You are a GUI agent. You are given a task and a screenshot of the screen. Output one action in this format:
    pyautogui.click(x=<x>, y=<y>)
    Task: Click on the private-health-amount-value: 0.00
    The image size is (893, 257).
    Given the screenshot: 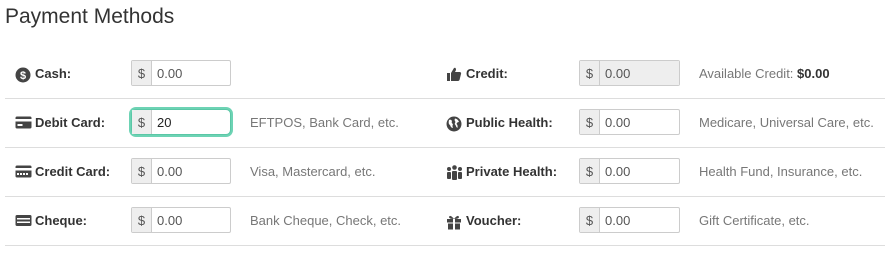 What is the action you would take?
    pyautogui.click(x=639, y=171)
    